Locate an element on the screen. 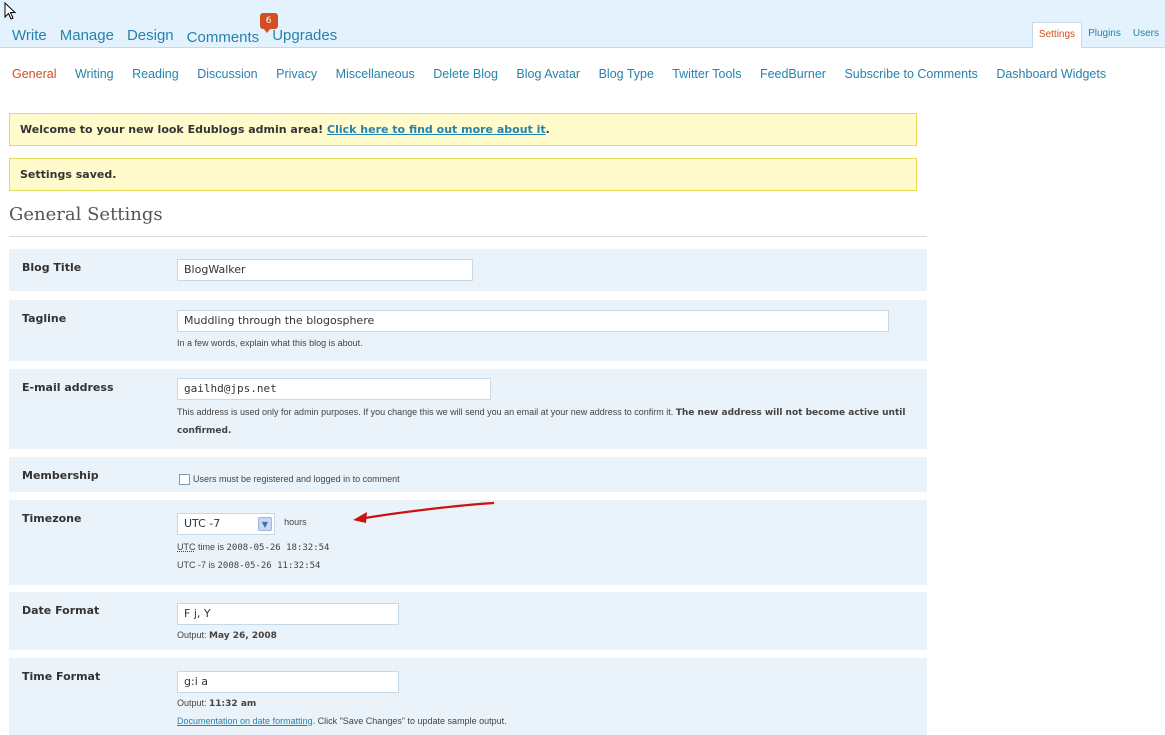 This screenshot has height=735, width=1165. date-format-label: Date Format is located at coordinates (61, 610).